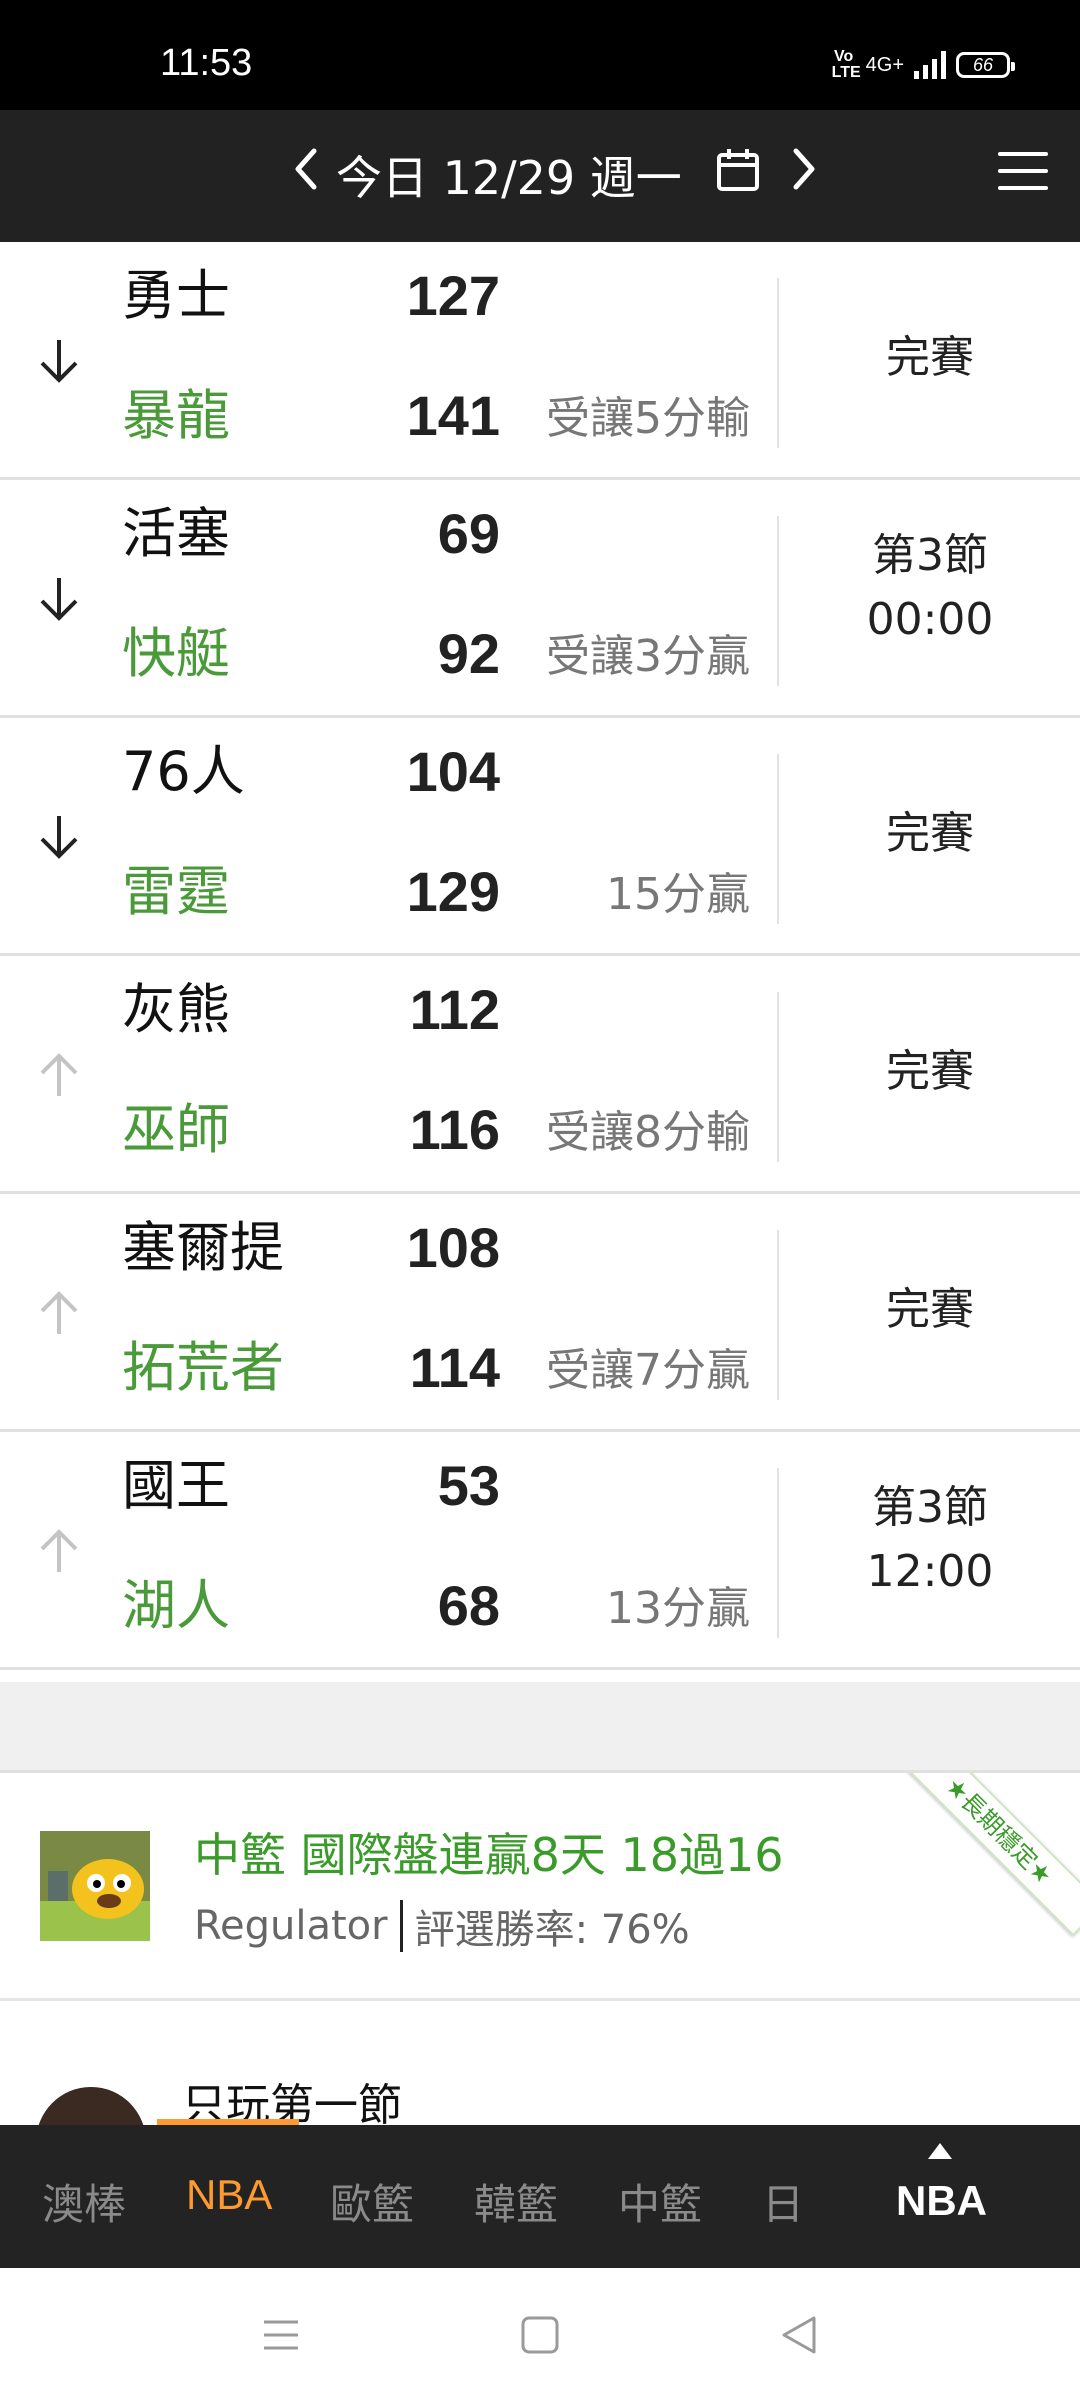 This screenshot has height=2400, width=1080. Describe the element at coordinates (660, 2201) in the screenshot. I see `tab-china-basketball: 中籃` at that location.